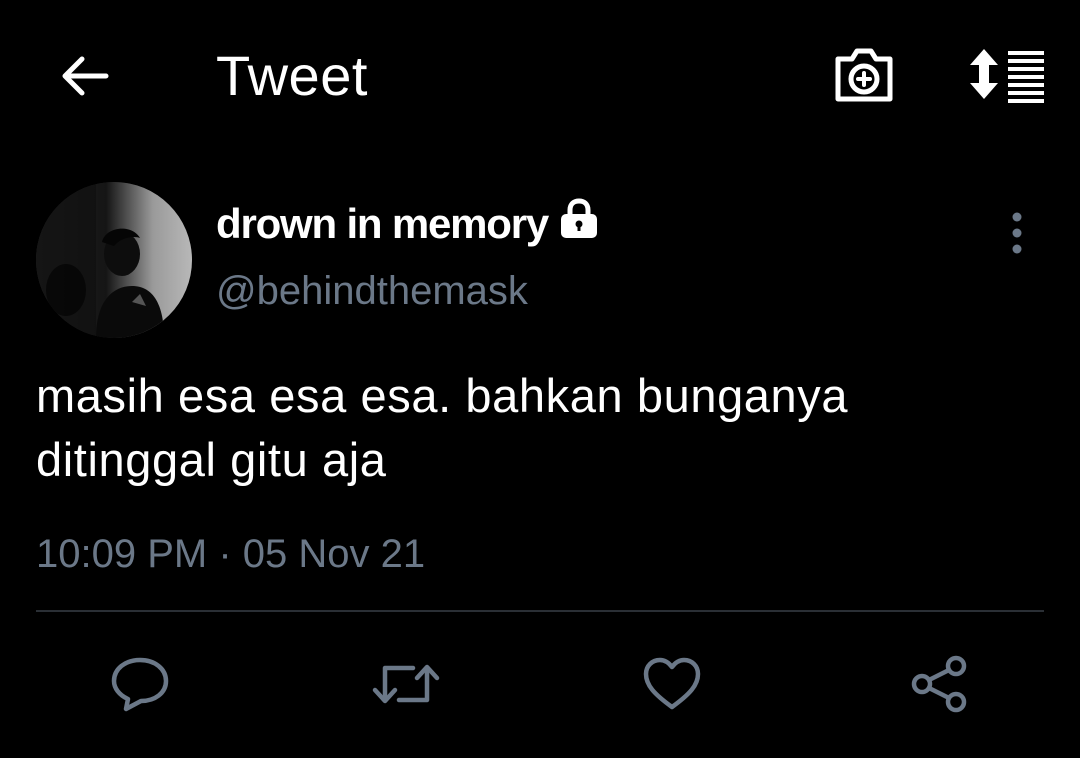 This screenshot has width=1080, height=758. I want to click on heart-icon, so click(672, 683).